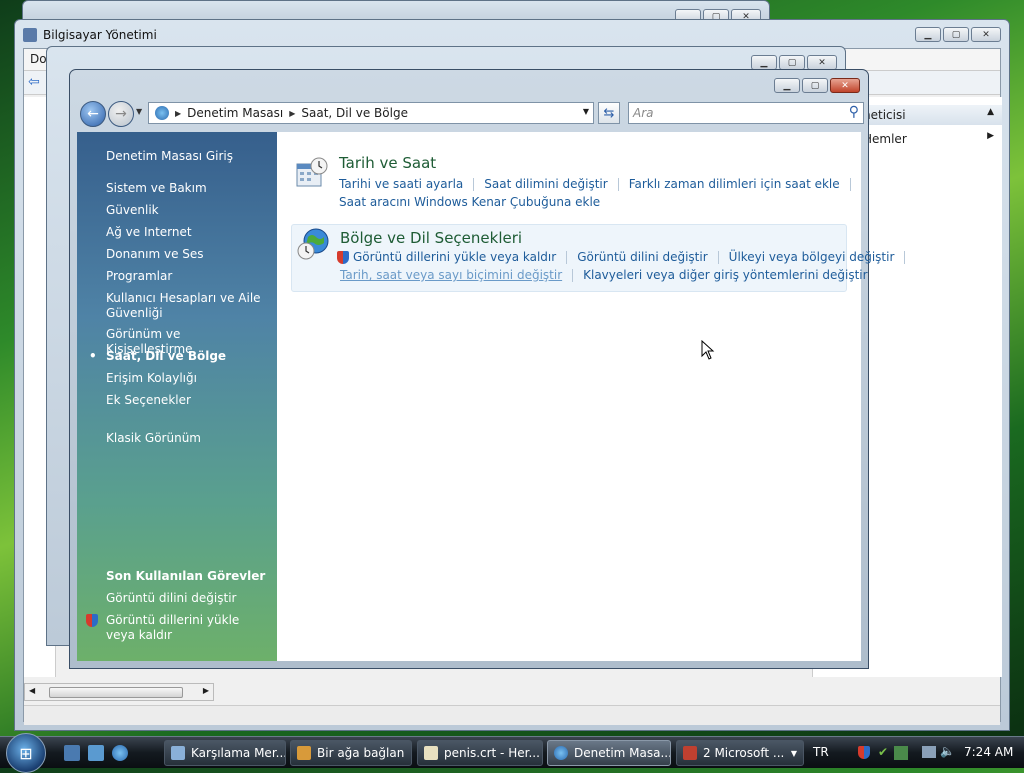 This screenshot has width=1024, height=773. I want to click on search-placeholder: Ara, so click(643, 113).